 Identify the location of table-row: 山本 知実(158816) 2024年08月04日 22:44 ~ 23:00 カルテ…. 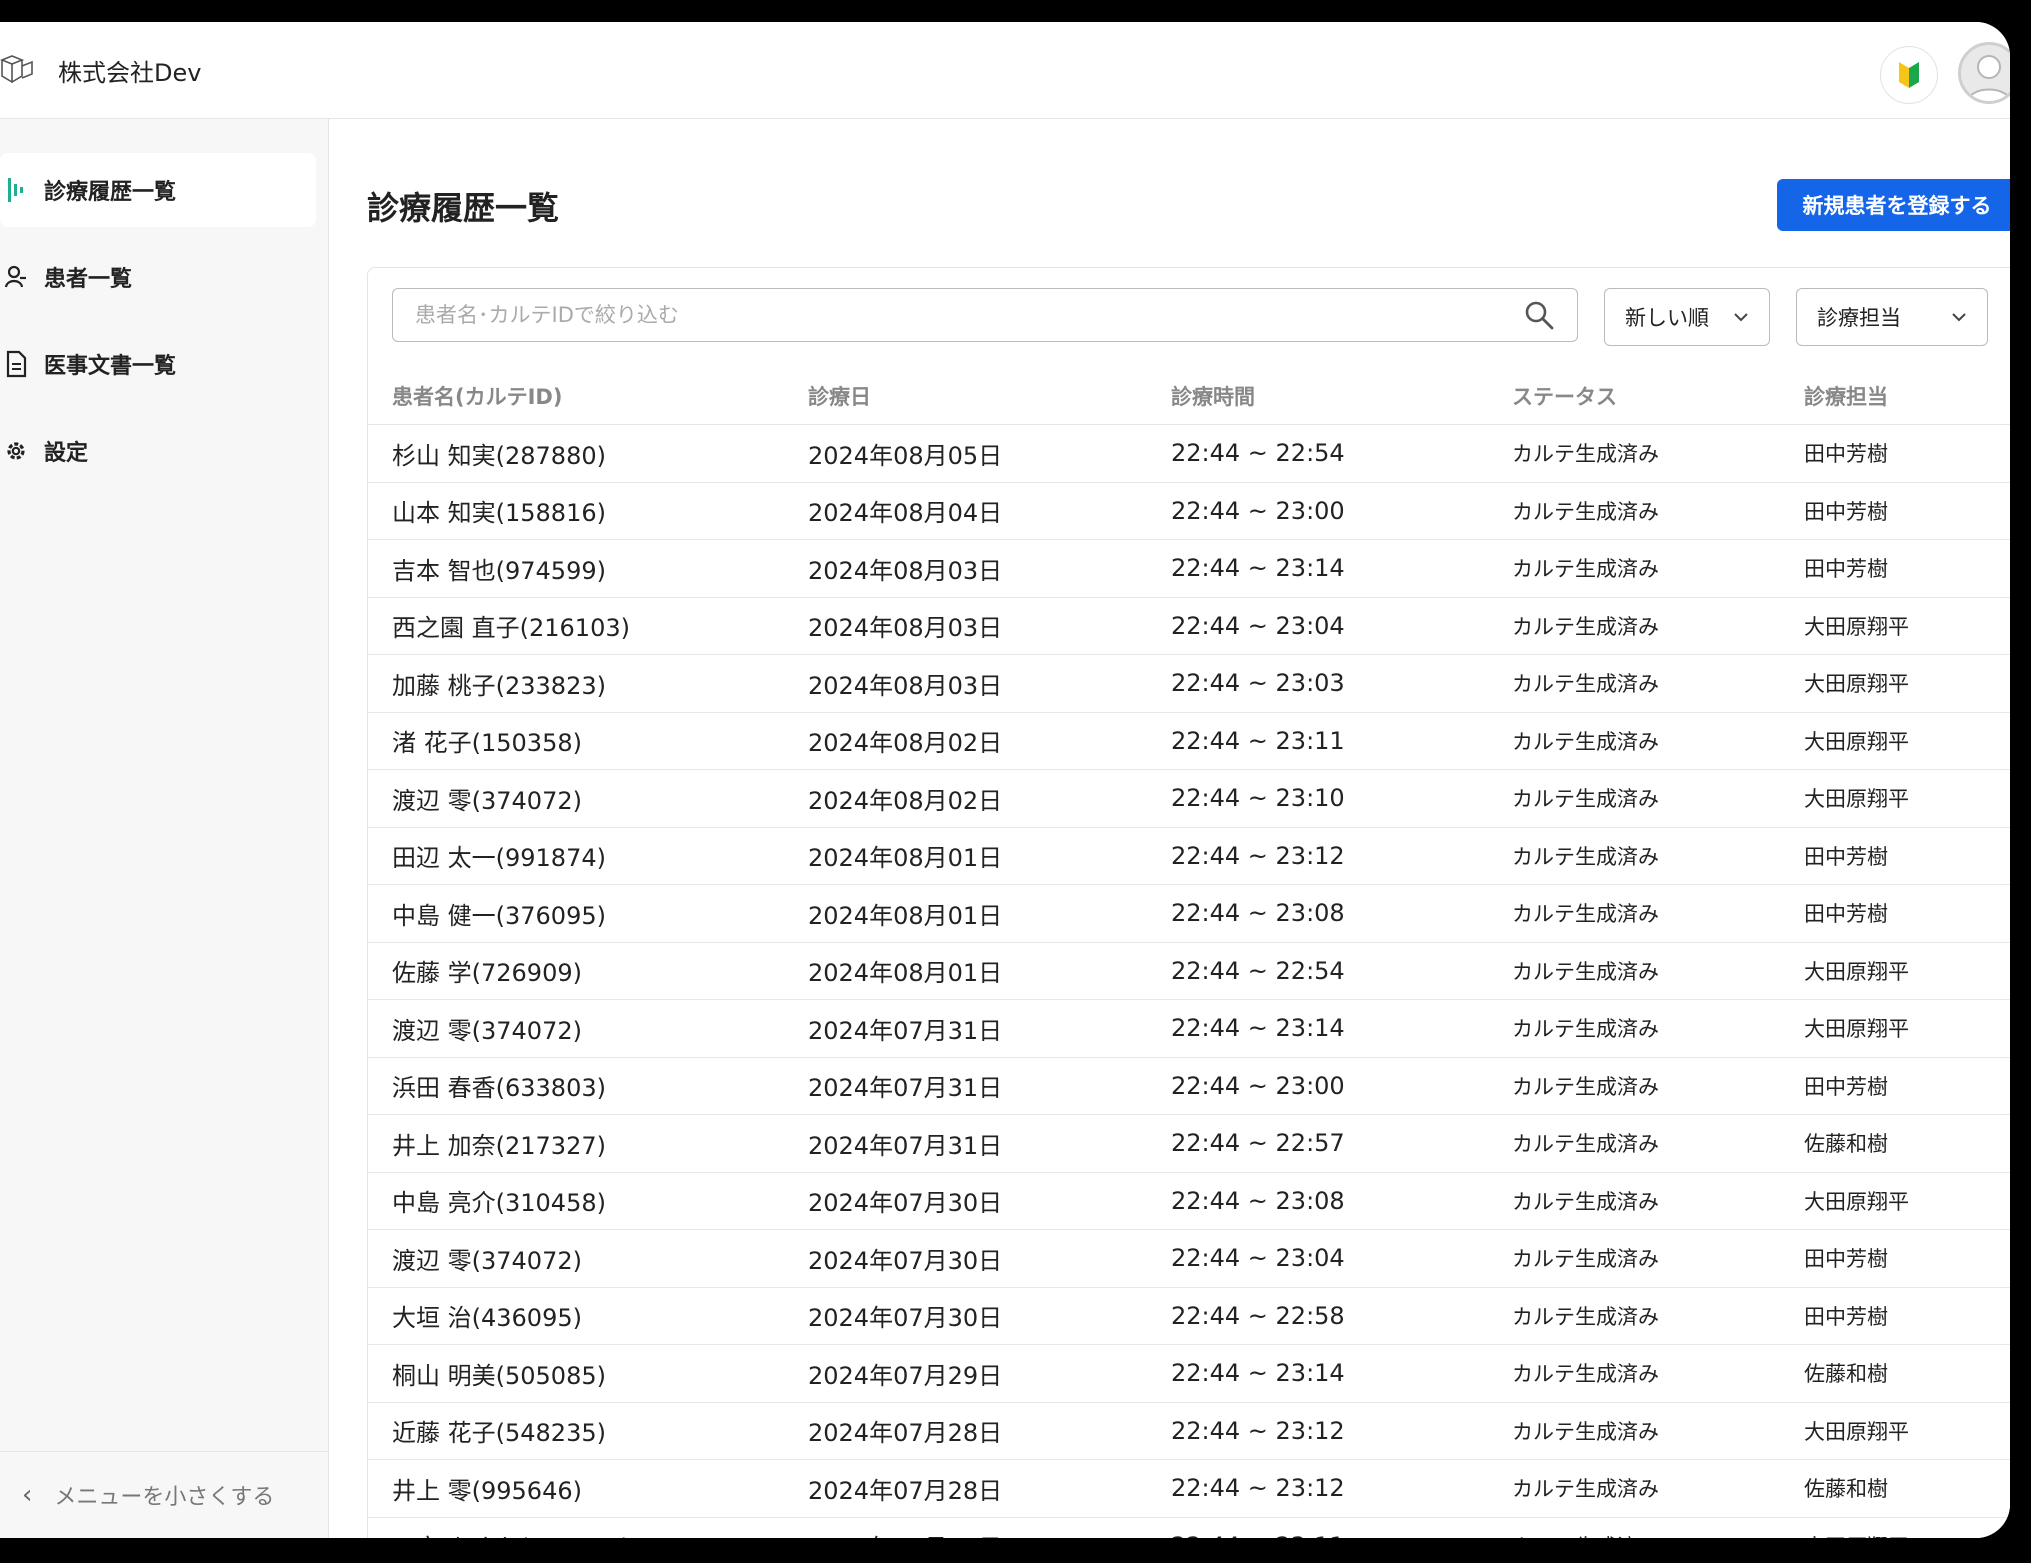
(1189, 511).